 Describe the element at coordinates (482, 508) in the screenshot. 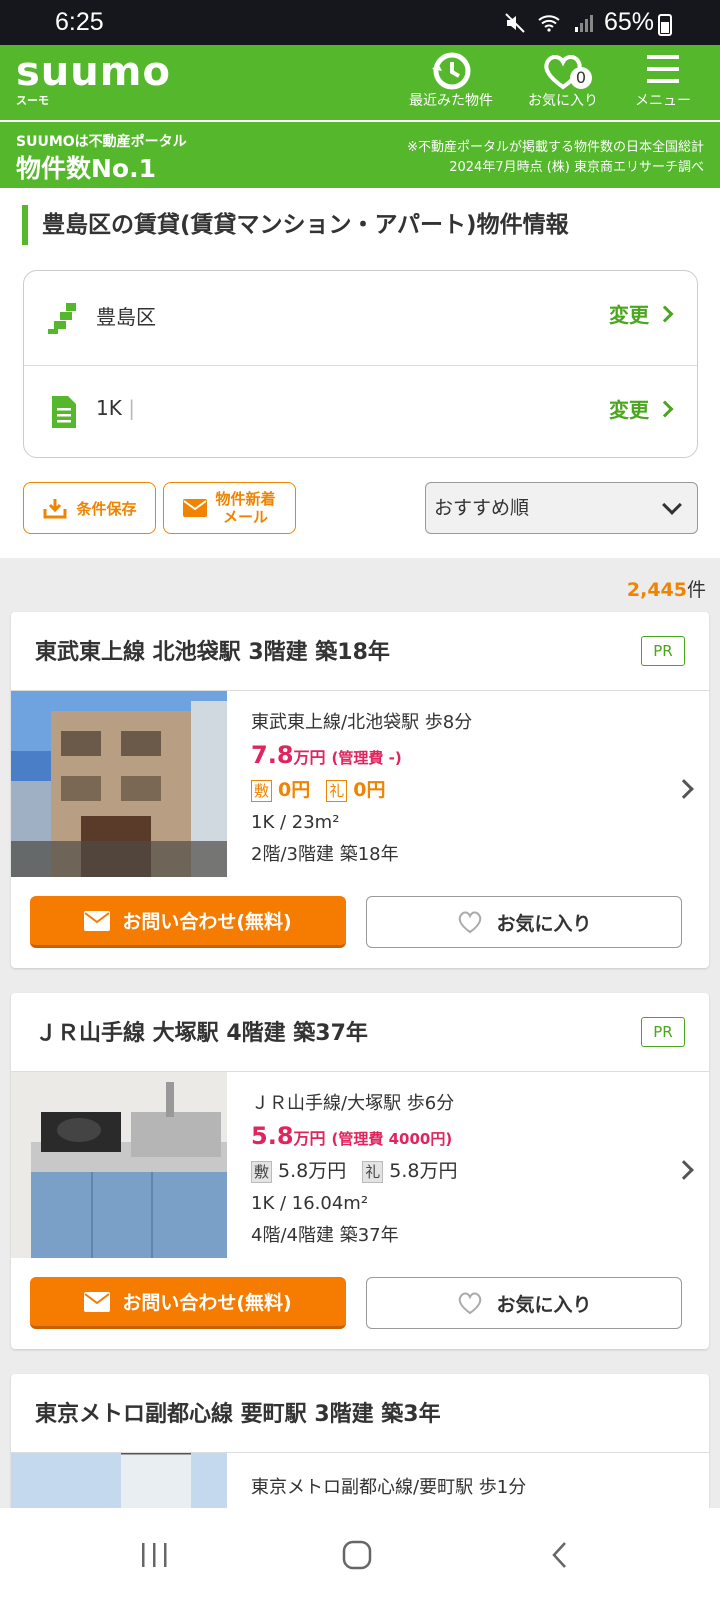

I see `sort-value: おすすめ順` at that location.